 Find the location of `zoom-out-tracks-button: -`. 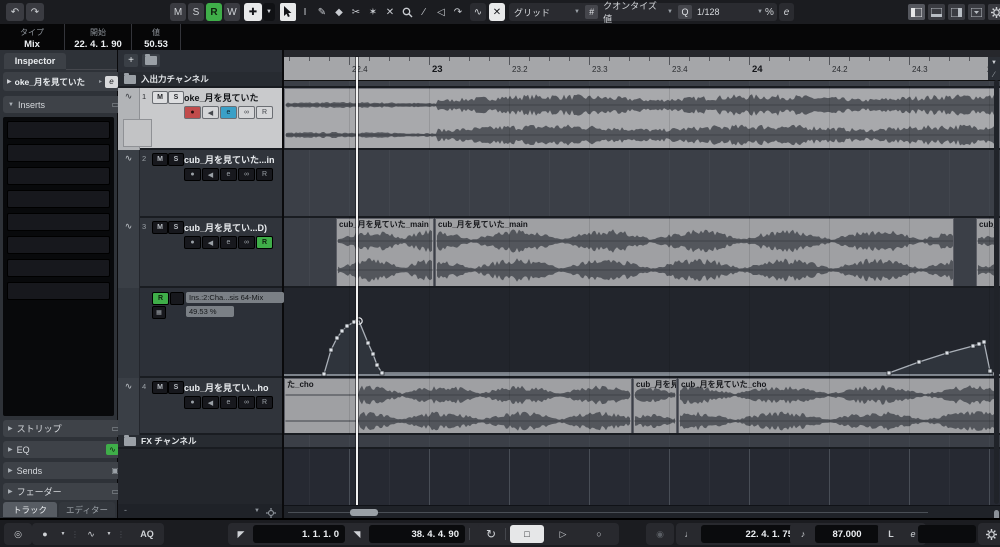

zoom-out-tracks-button: - is located at coordinates (125, 510).